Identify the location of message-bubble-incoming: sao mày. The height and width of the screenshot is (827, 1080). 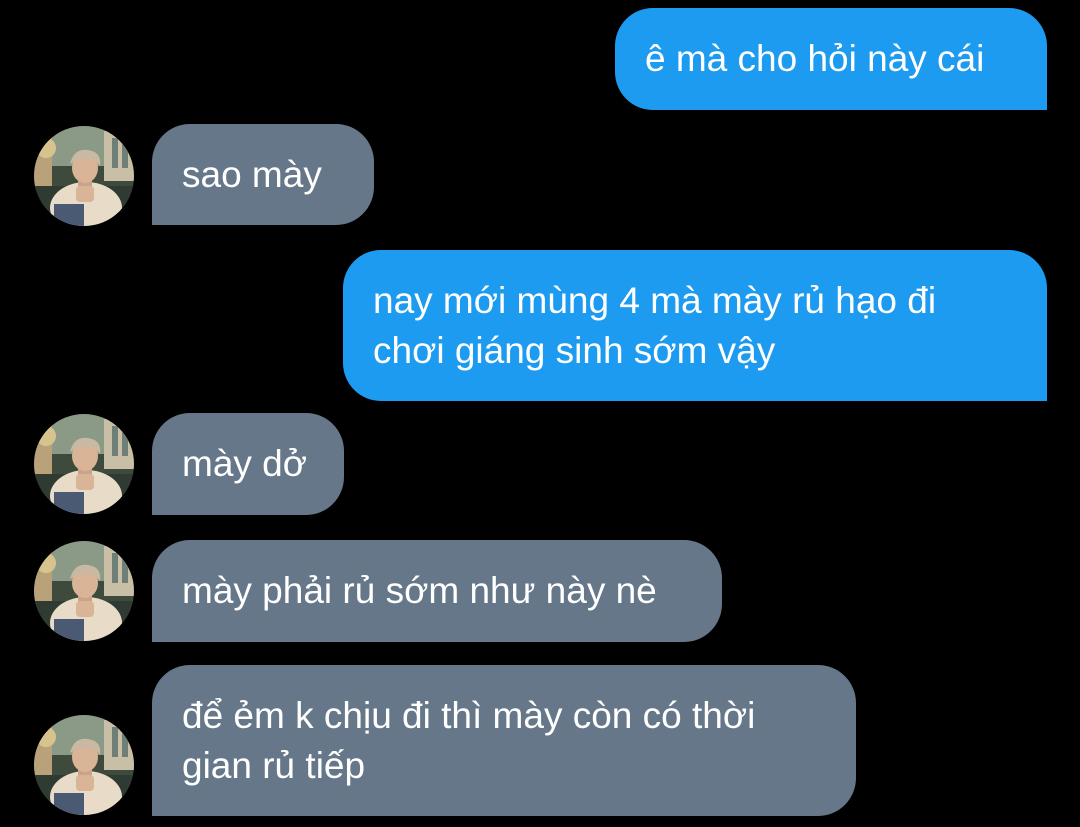
(263, 174).